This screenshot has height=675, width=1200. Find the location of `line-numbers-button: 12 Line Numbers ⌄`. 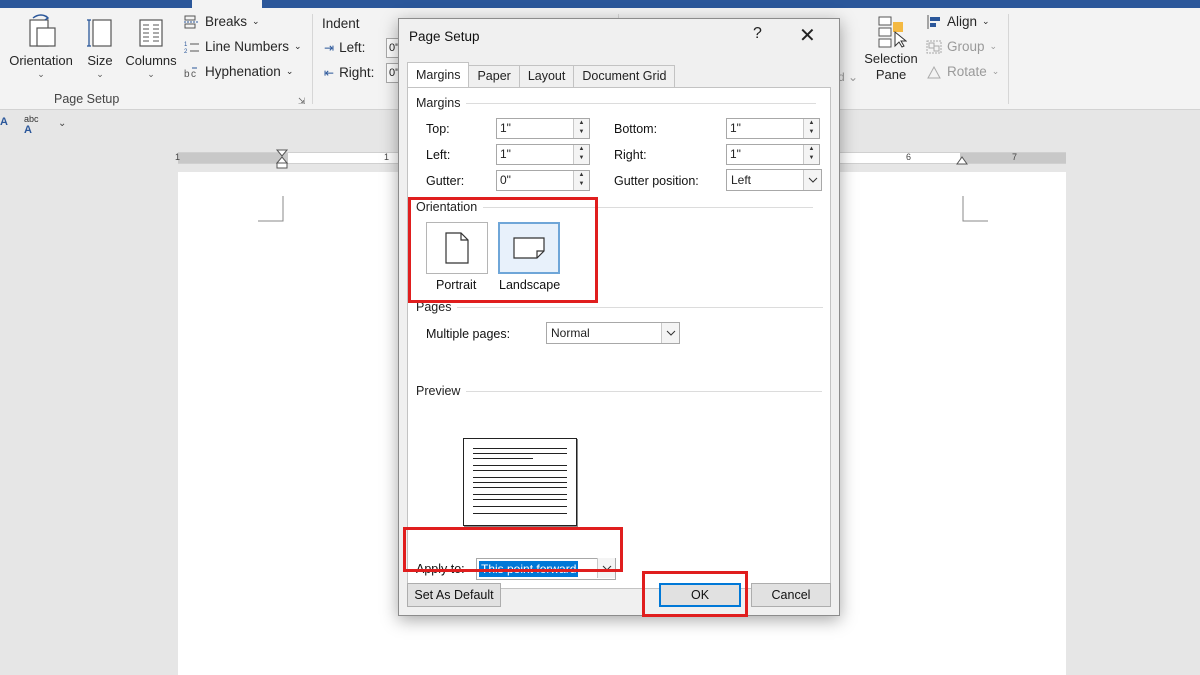

line-numbers-button: 12 Line Numbers ⌄ is located at coordinates (243, 46).